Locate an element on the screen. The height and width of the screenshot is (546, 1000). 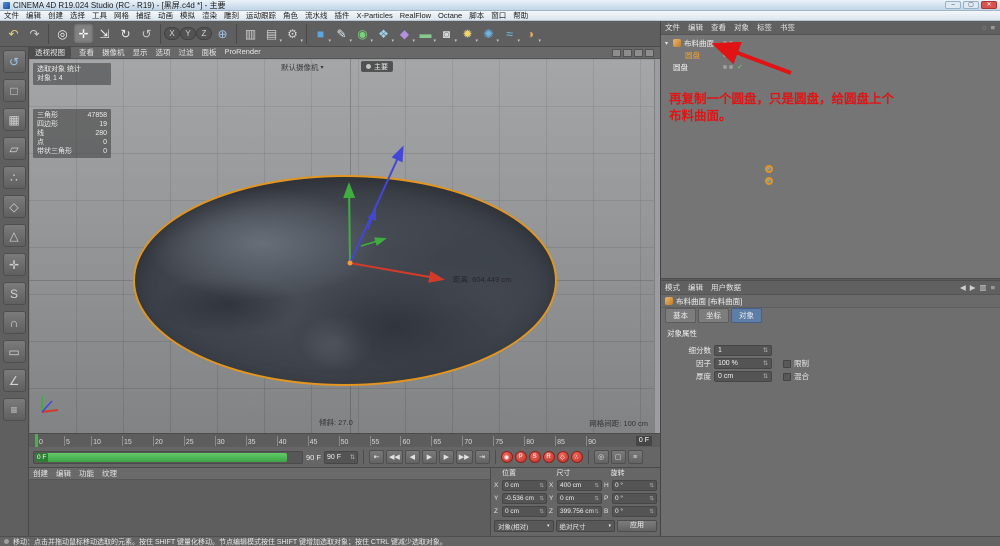
viewport-menu-item: 查看 is located at coordinates (86, 52).